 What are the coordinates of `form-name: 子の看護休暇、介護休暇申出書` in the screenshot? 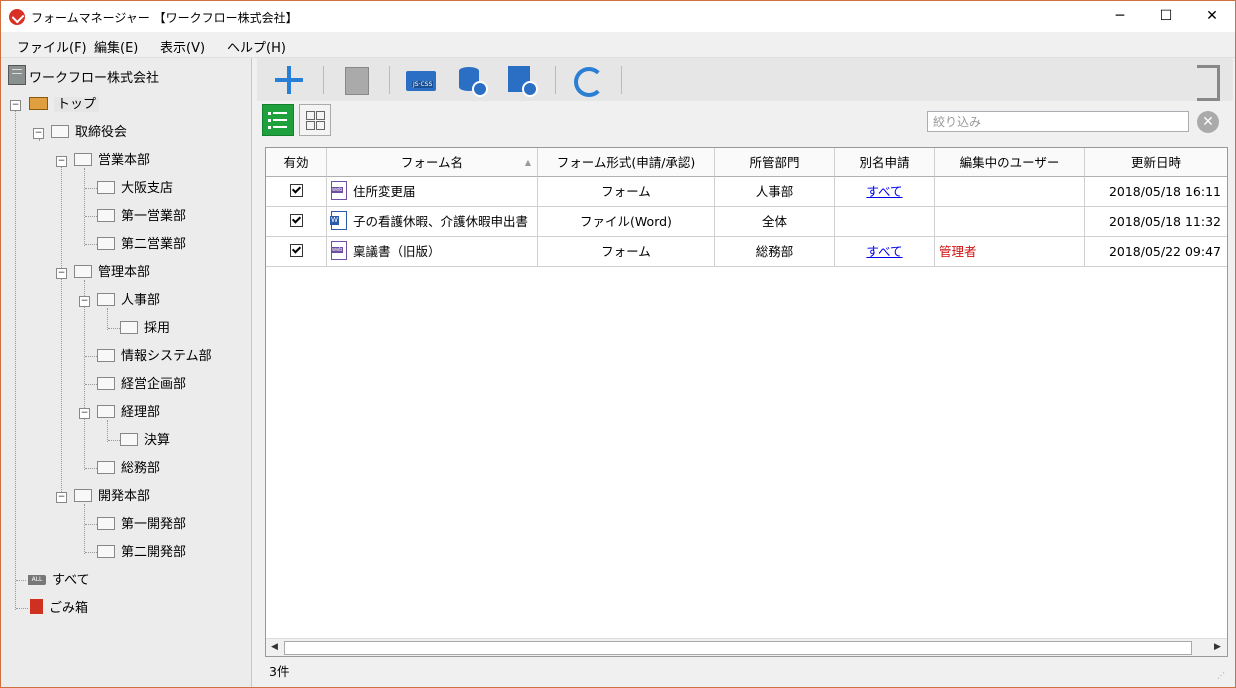 It's located at (441, 221).